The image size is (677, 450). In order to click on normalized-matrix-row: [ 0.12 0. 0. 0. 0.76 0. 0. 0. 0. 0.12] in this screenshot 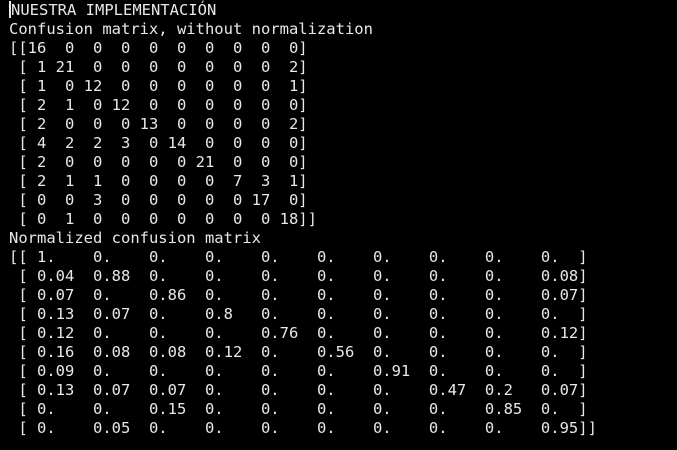, I will do `click(298, 333)`.